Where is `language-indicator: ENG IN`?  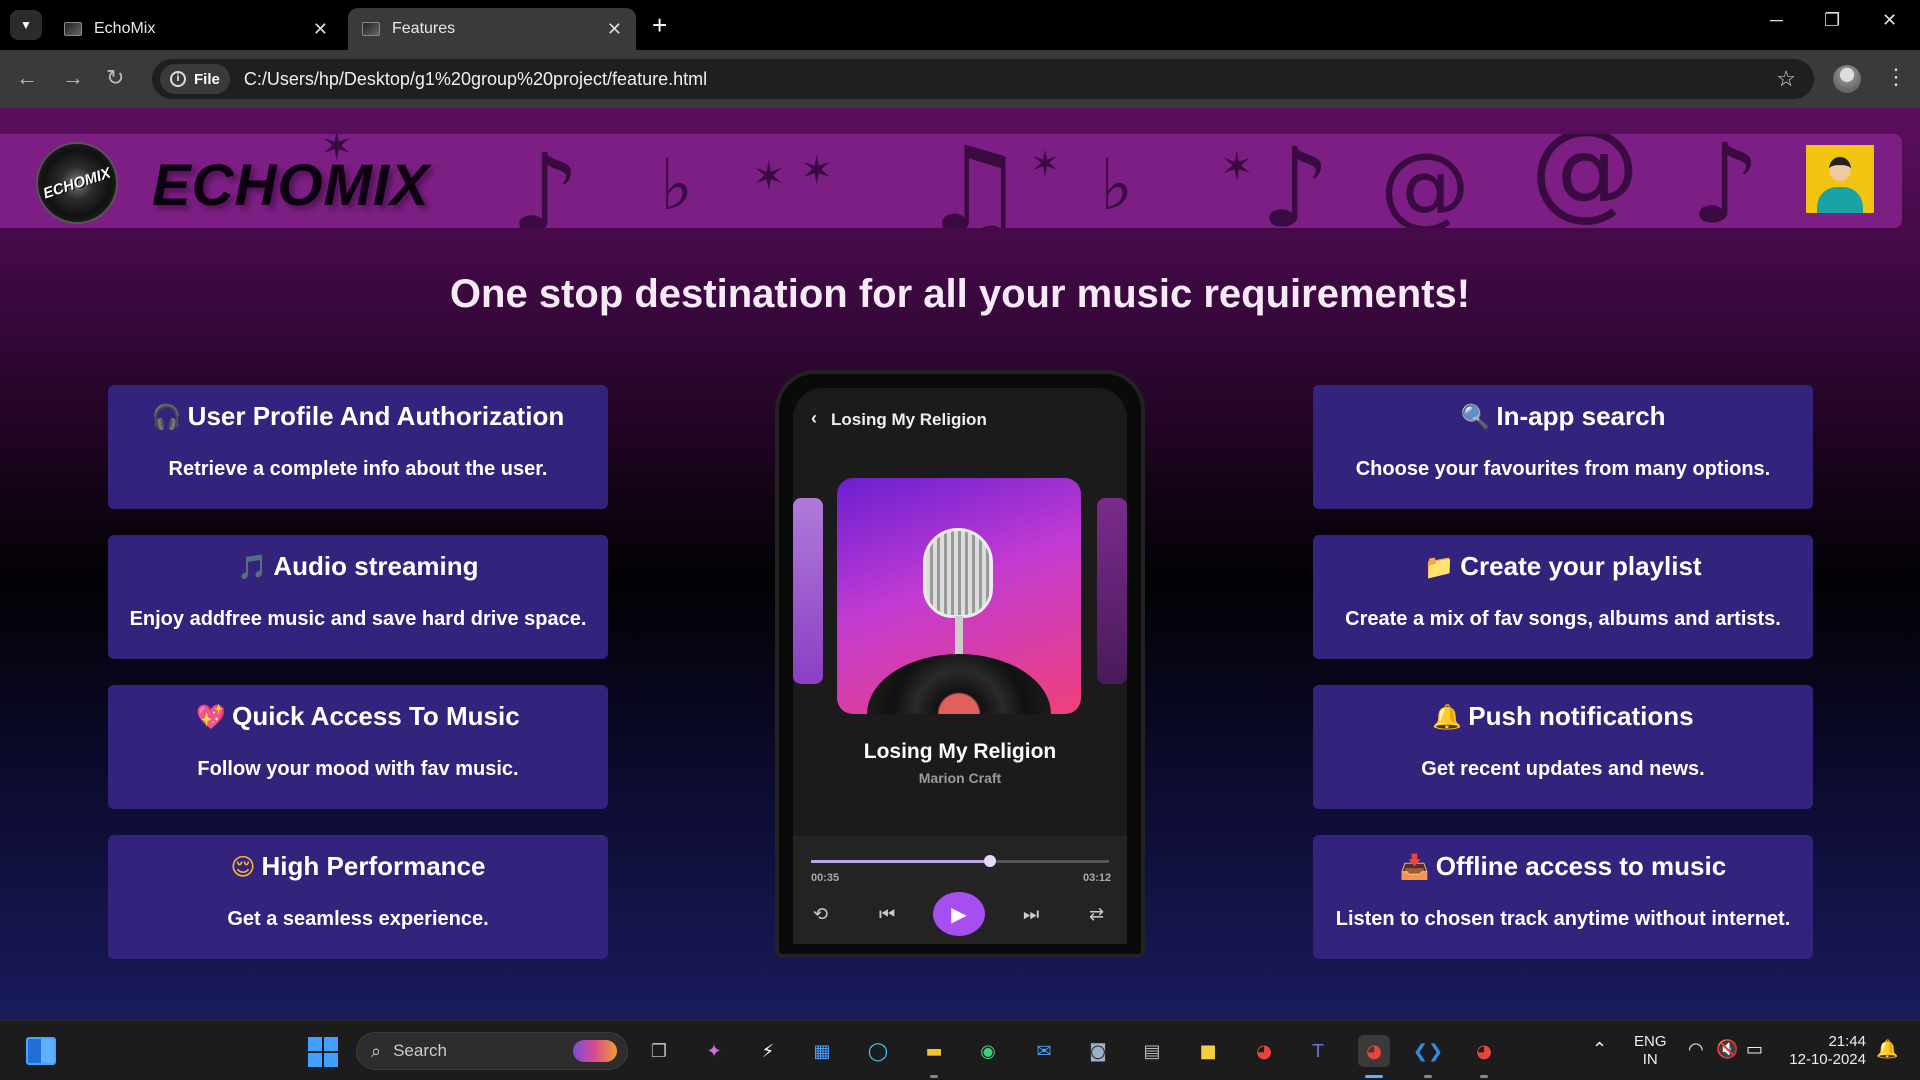
language-indicator: ENG IN is located at coordinates (1650, 1051).